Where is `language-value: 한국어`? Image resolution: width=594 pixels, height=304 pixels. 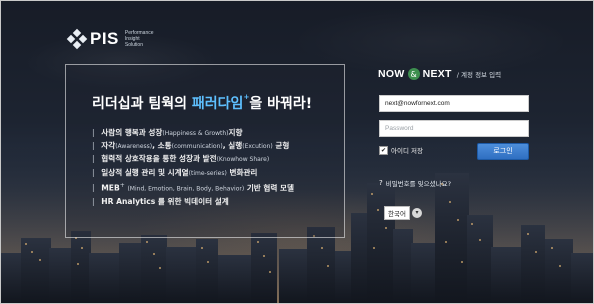 language-value: 한국어 is located at coordinates (397, 213).